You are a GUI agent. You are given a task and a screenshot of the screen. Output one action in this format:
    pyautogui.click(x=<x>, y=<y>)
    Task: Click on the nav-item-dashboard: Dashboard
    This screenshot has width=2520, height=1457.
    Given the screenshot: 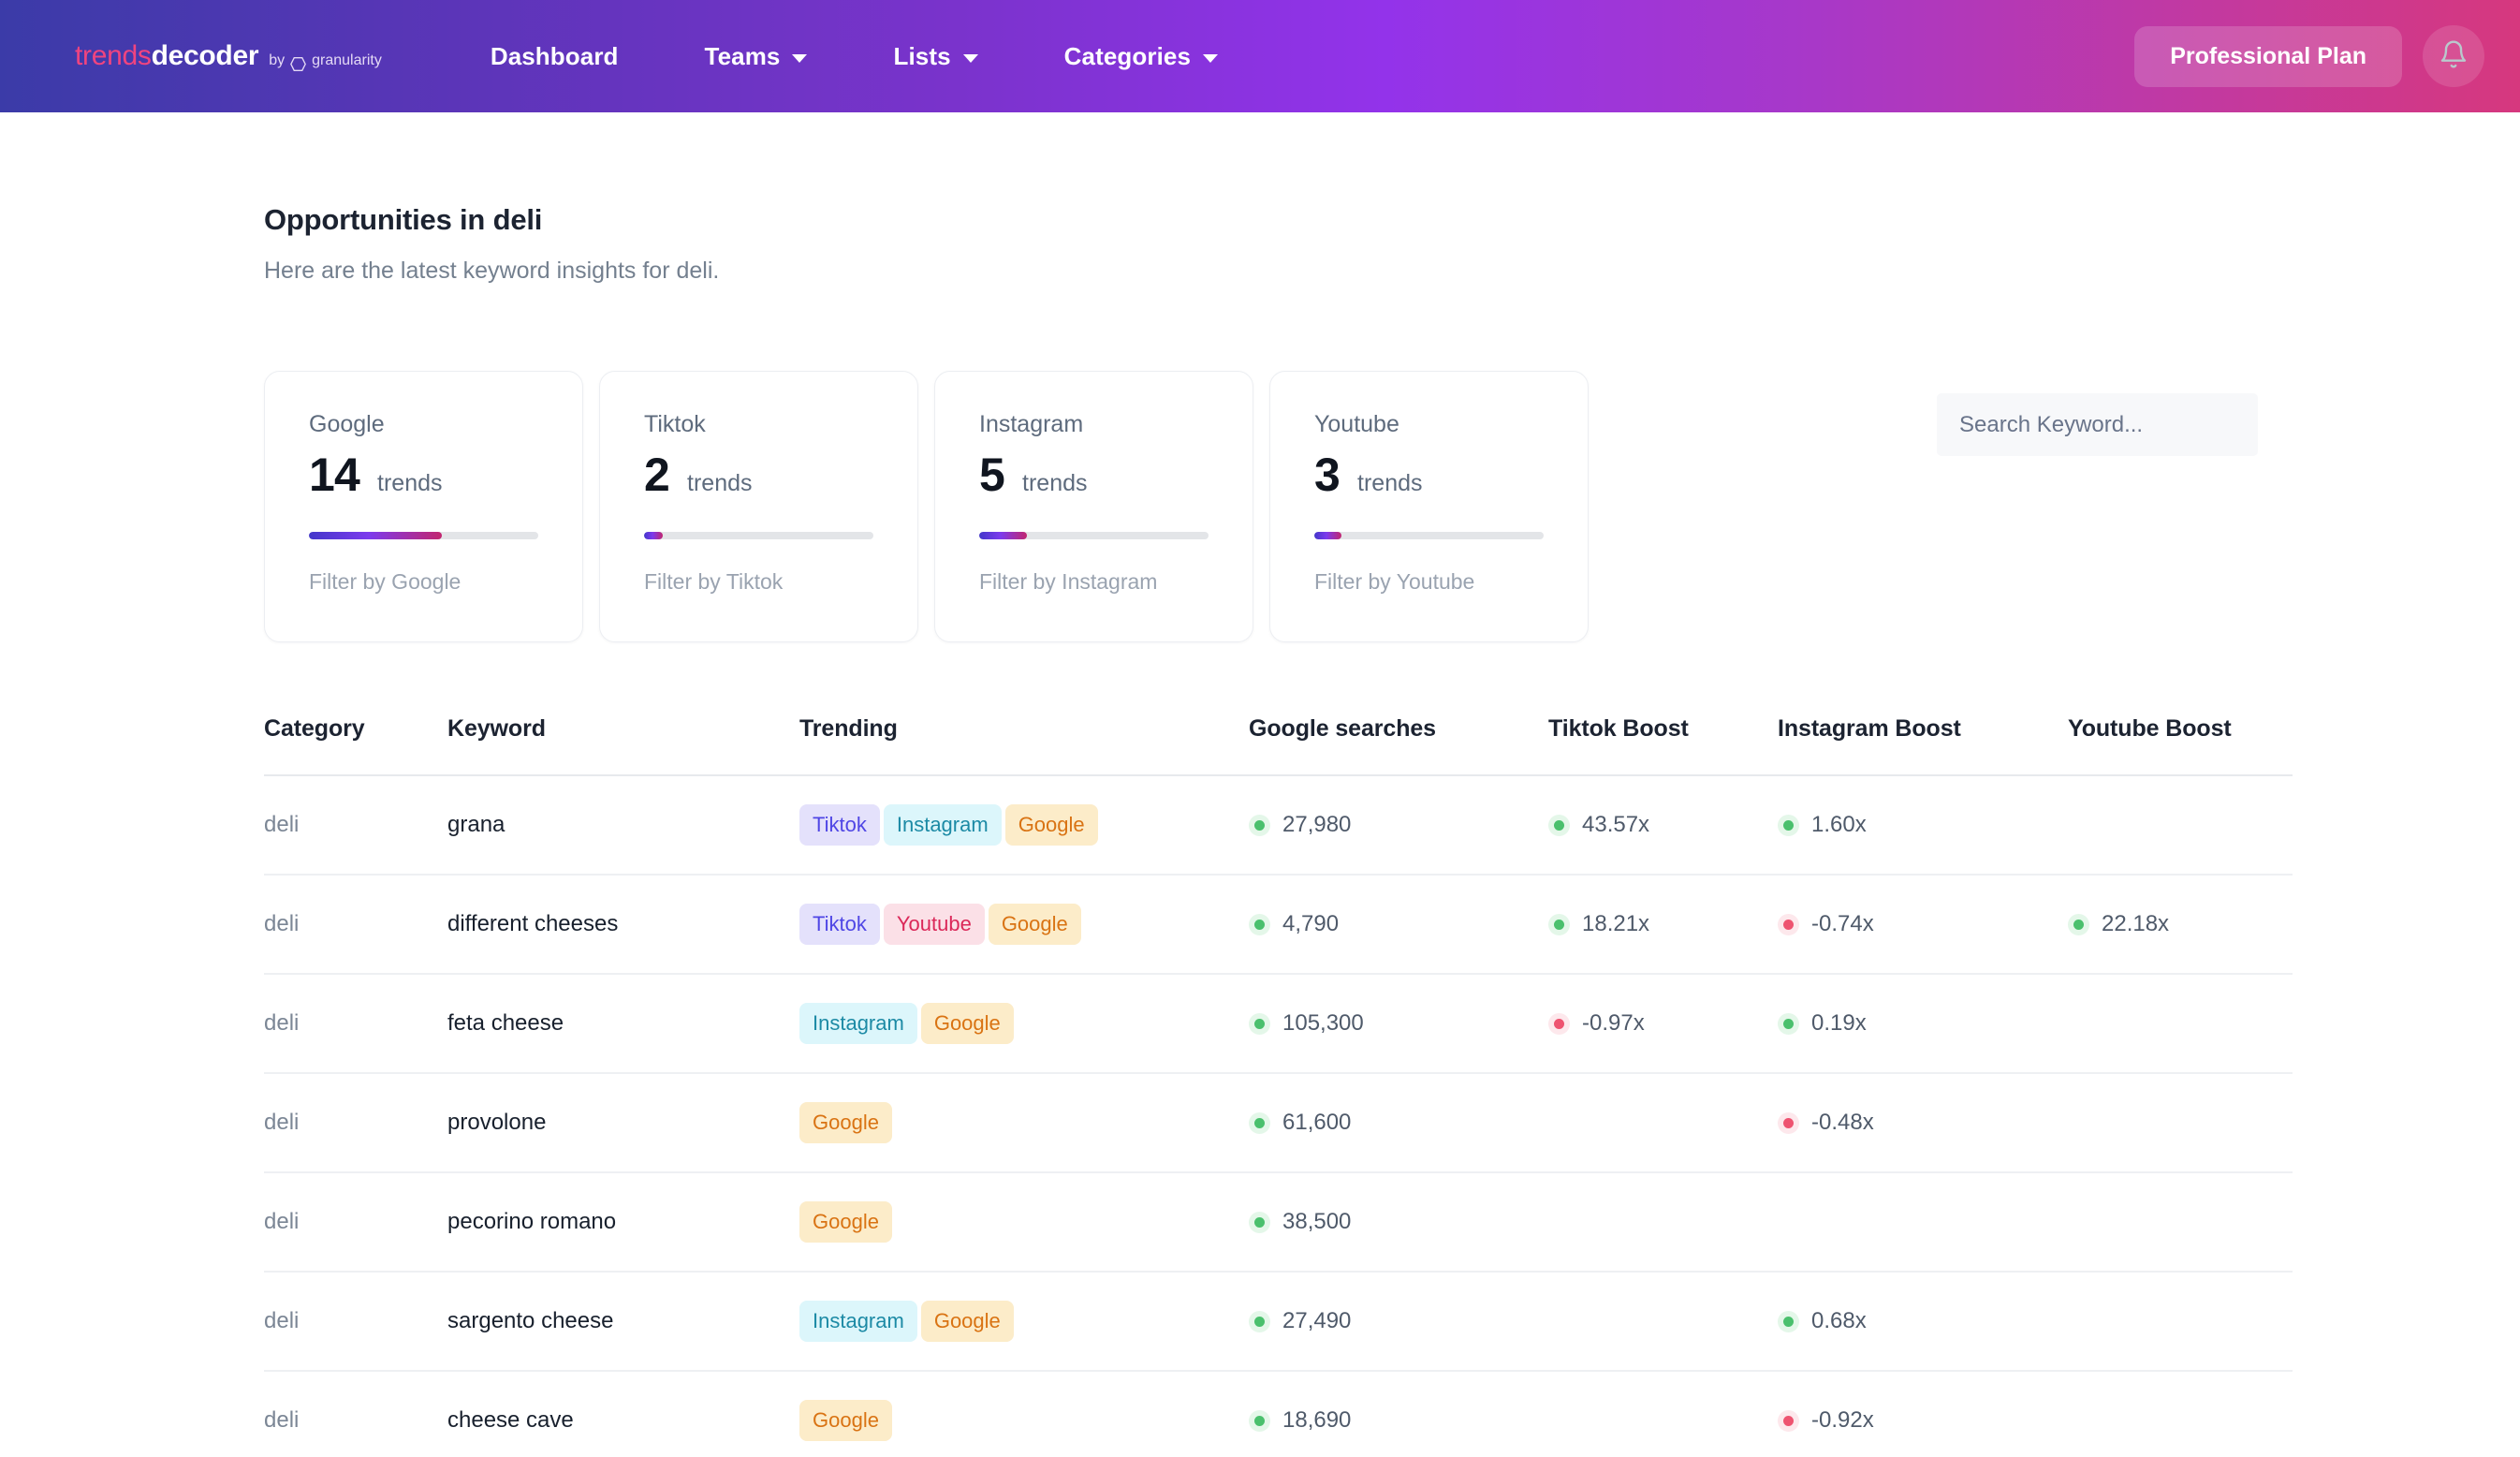 What is the action you would take?
    pyautogui.click(x=554, y=57)
    